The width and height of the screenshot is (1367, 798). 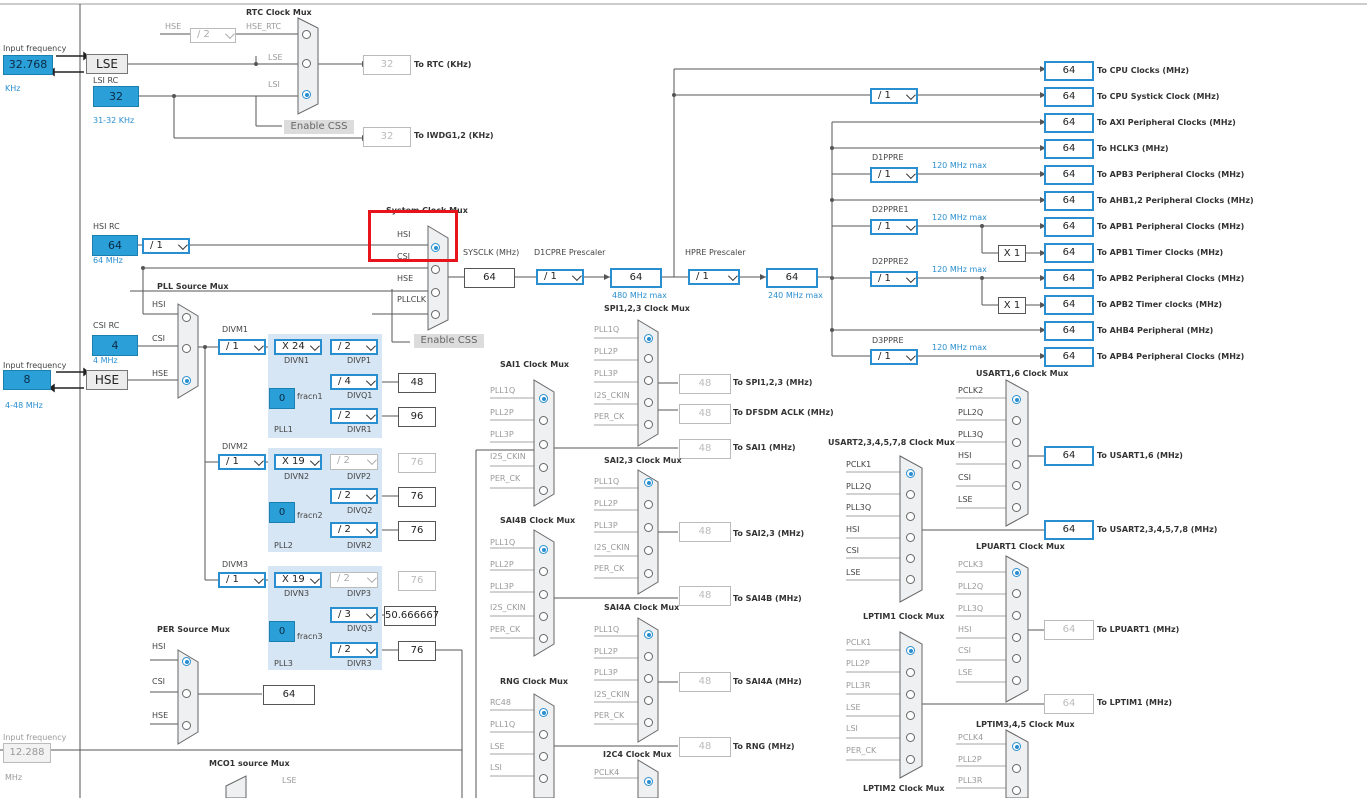 What do you see at coordinates (107, 64) in the screenshot?
I see `lse-oscillator: LSE` at bounding box center [107, 64].